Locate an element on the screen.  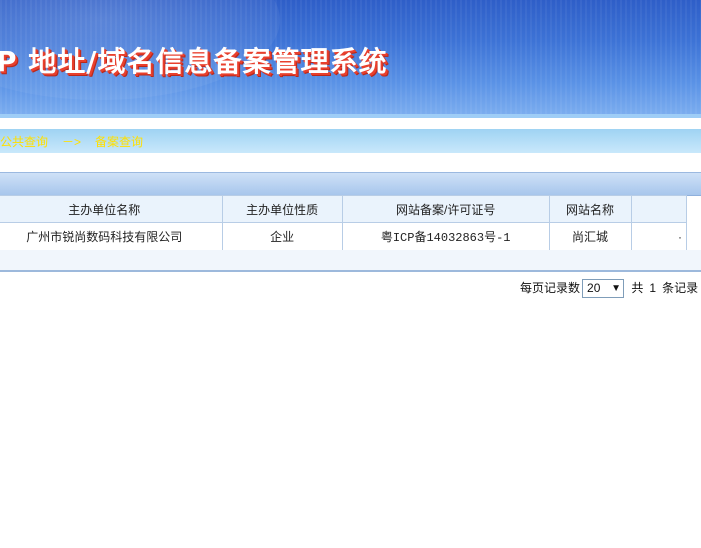
table-header-row: 主办单位名称 主办单位性质 网站备案/许可证号 网站名称 is located at coordinates (344, 209).